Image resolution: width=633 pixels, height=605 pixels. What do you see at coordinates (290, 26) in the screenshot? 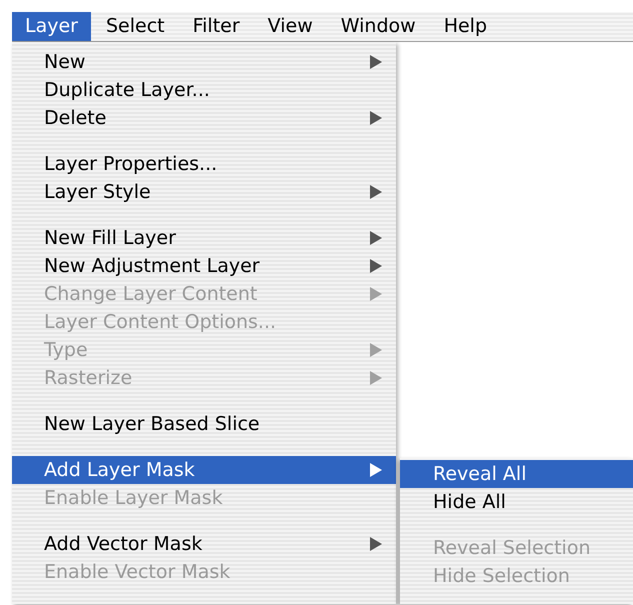
I see `menu-bar-item: View` at bounding box center [290, 26].